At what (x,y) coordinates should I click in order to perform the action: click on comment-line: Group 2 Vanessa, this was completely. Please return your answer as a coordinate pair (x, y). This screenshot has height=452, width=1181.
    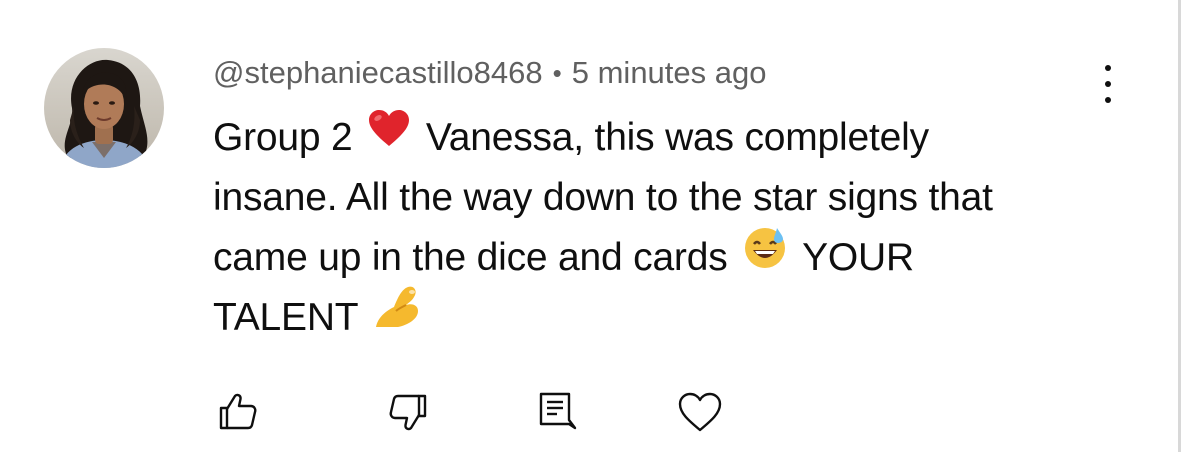
    Looking at the image, I should click on (673, 138).